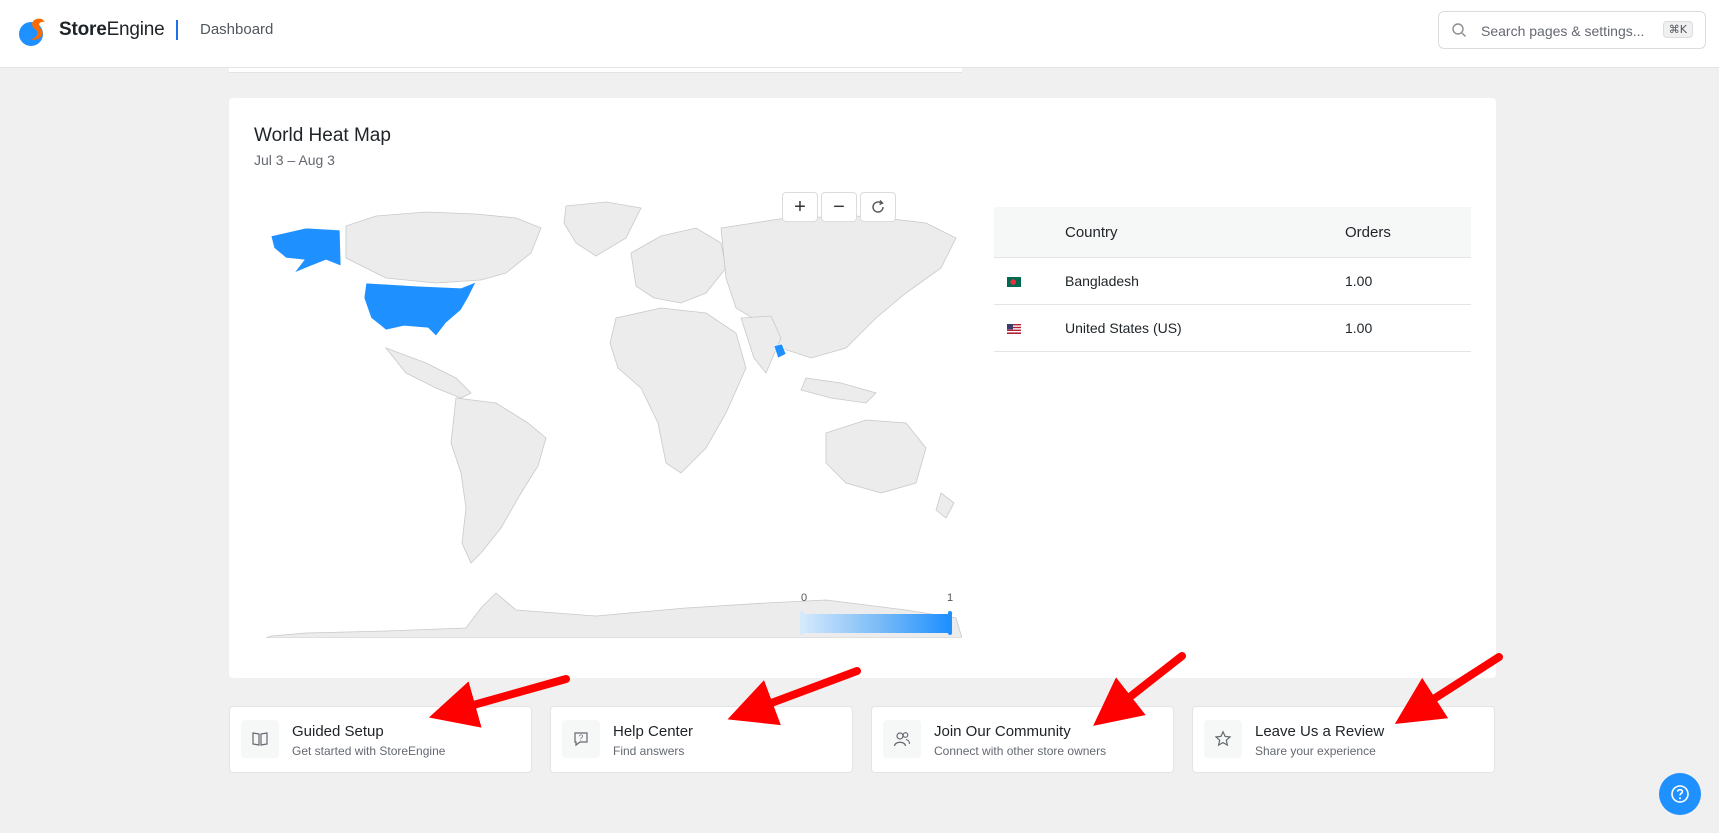 Image resolution: width=1719 pixels, height=833 pixels. Describe the element at coordinates (802, 623) in the screenshot. I see `legend-min-handle` at that location.